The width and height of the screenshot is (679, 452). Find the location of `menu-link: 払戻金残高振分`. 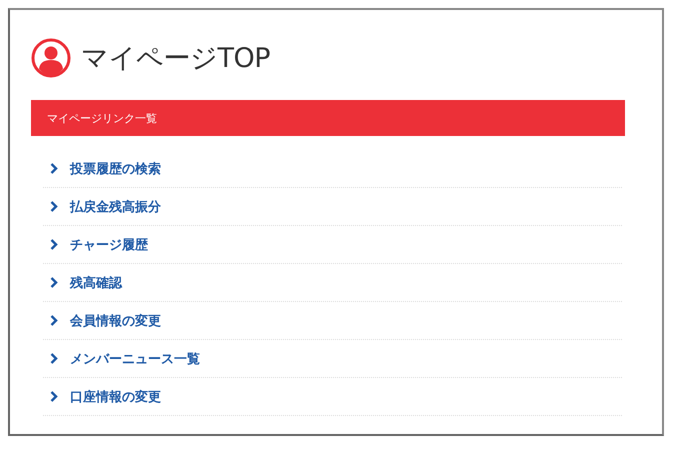

menu-link: 払戻金残高振分 is located at coordinates (332, 207).